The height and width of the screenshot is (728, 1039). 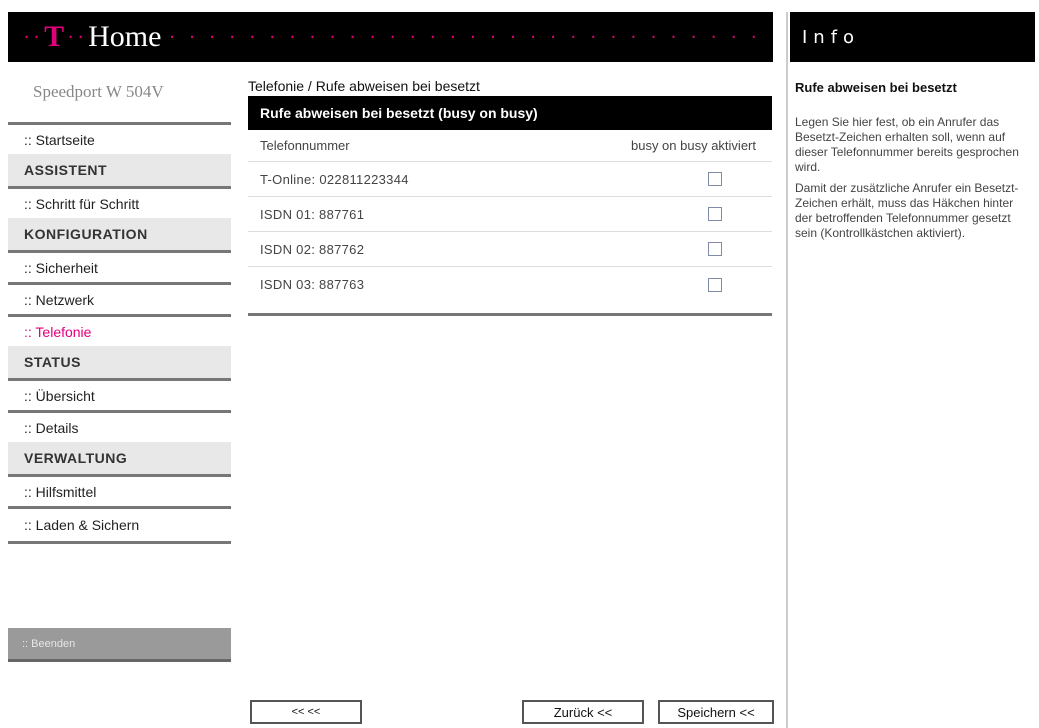 I want to click on table-row: ISDN 02: 887762, so click(x=510, y=249).